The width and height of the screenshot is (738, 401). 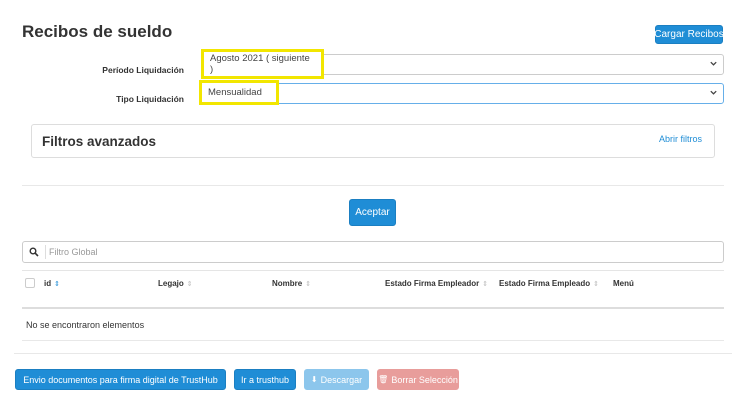 I want to click on column-header-label: Menú, so click(x=623, y=283).